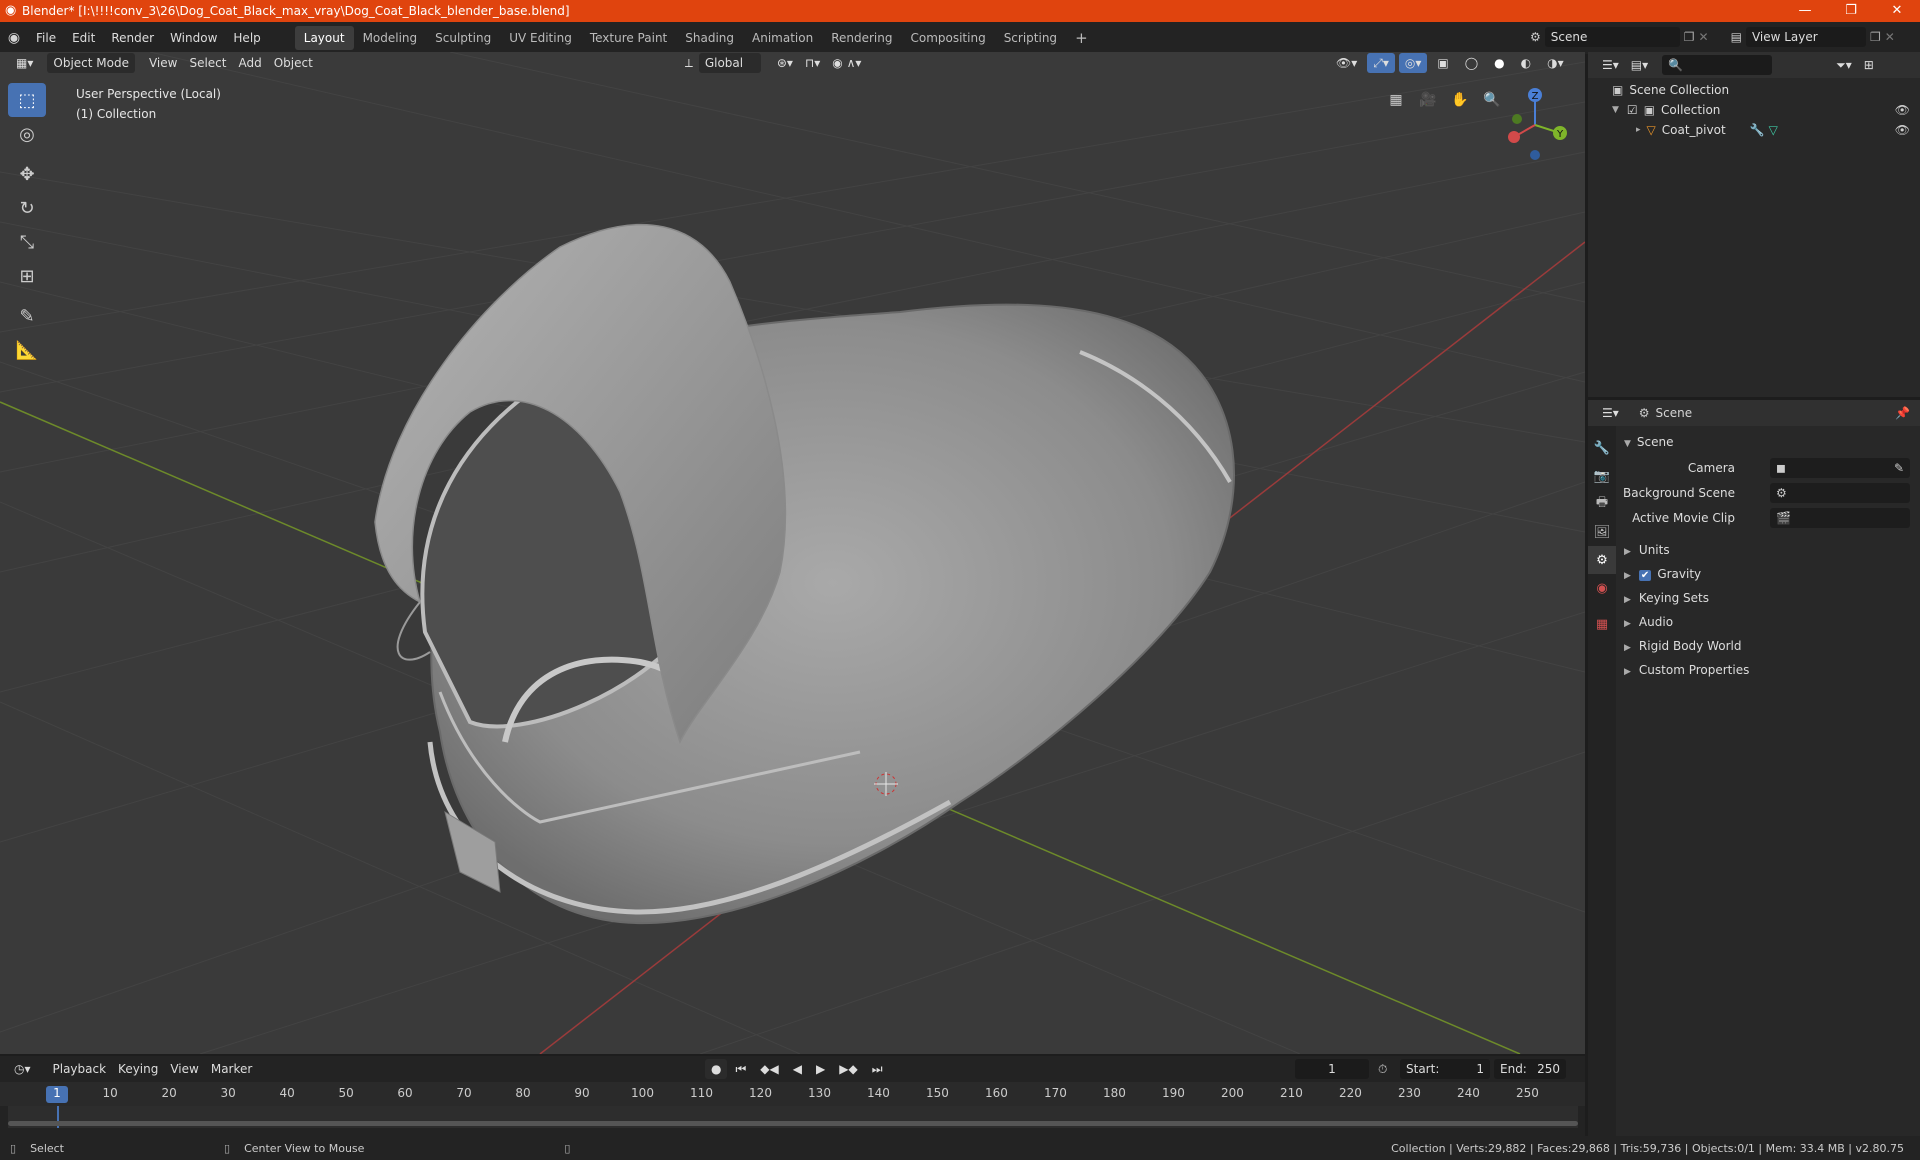 Image resolution: width=1920 pixels, height=1160 pixels. I want to click on section-audio: ▶ Audio, so click(1648, 622).